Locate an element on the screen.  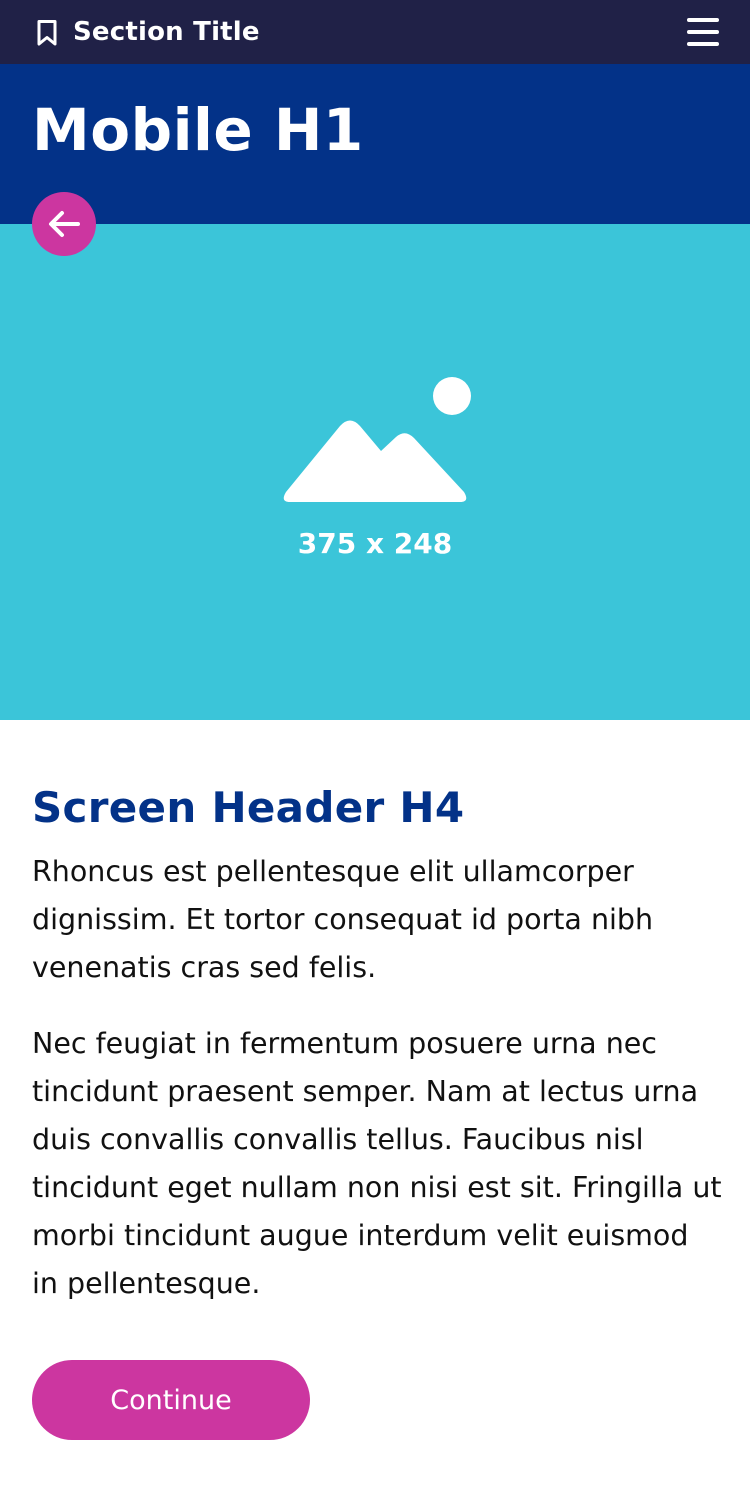
arrow-left-icon is located at coordinates (64, 224).